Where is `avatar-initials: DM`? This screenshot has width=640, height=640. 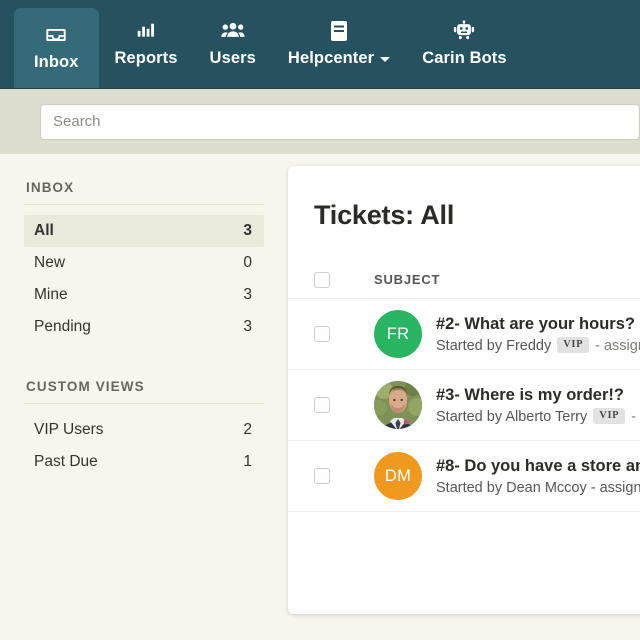 avatar-initials: DM is located at coordinates (398, 475).